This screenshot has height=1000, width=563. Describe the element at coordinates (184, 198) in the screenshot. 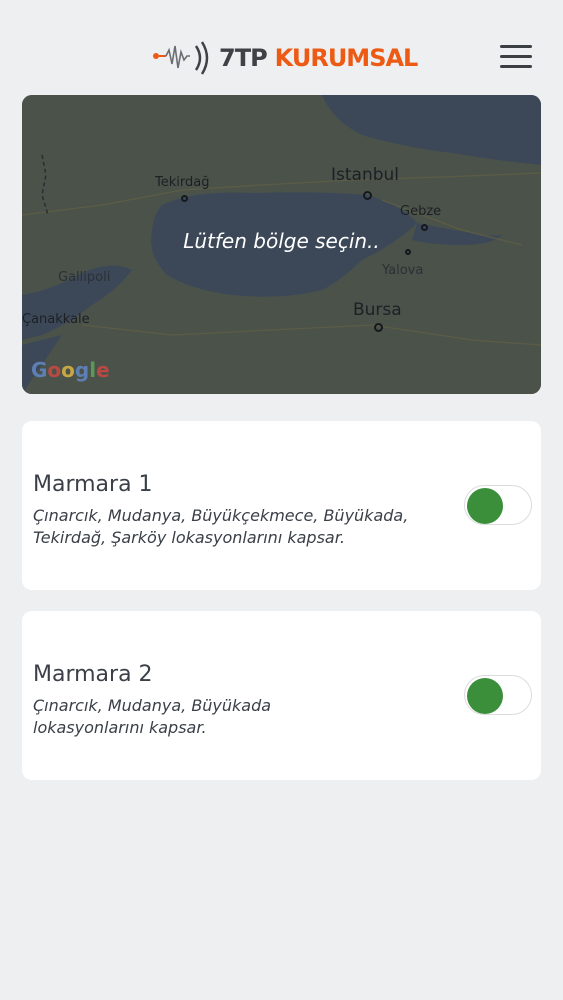

I see `city-marker-tekirdag` at that location.